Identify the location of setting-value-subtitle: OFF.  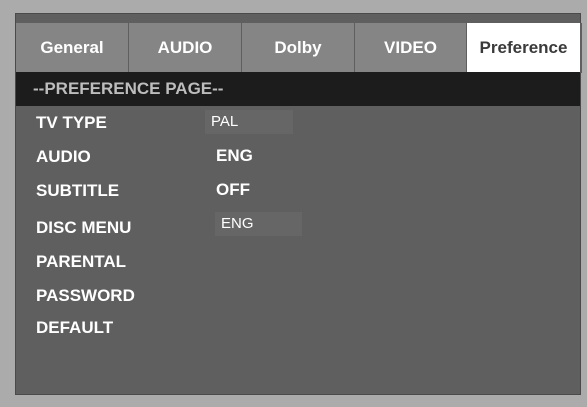
(233, 190).